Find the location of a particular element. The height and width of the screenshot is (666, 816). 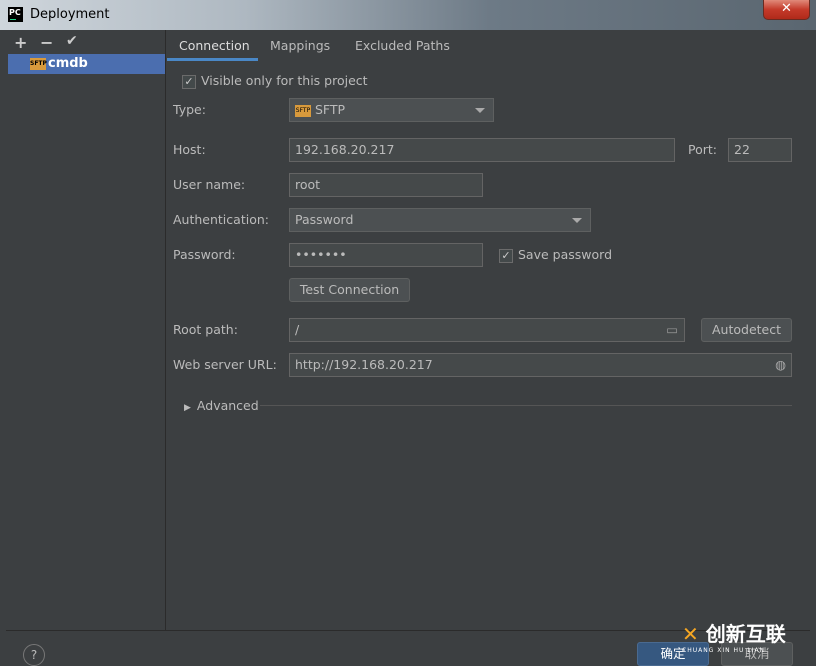

port-input: 22 is located at coordinates (760, 150).